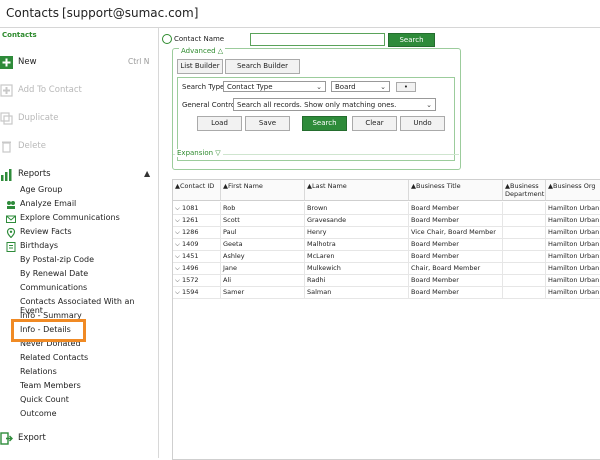  What do you see at coordinates (79, 119) in the screenshot?
I see `duplicate-button: Duplicate` at bounding box center [79, 119].